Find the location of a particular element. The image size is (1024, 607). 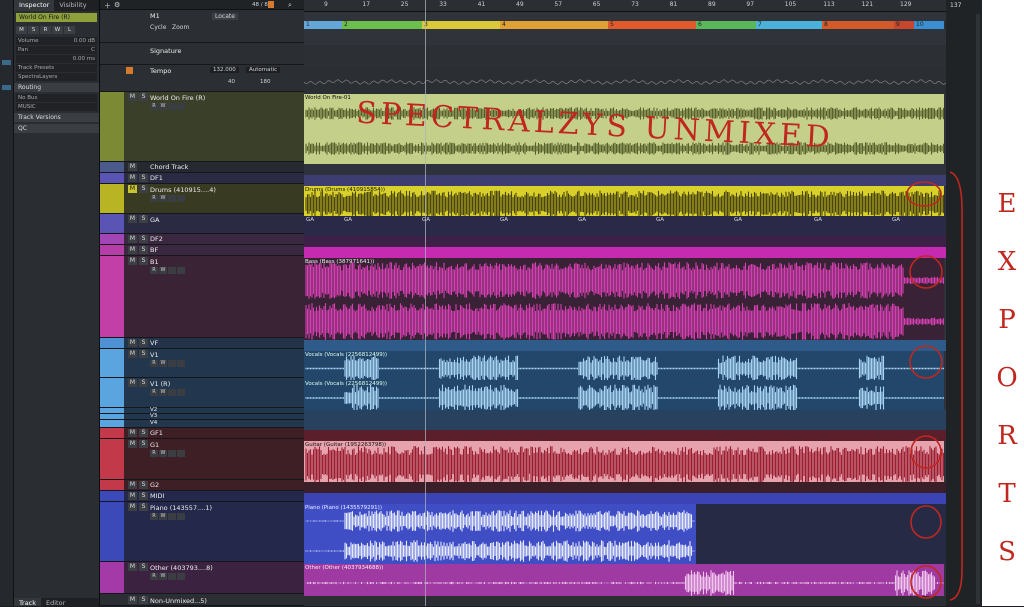

search-icon: ⌕ is located at coordinates (290, 5).